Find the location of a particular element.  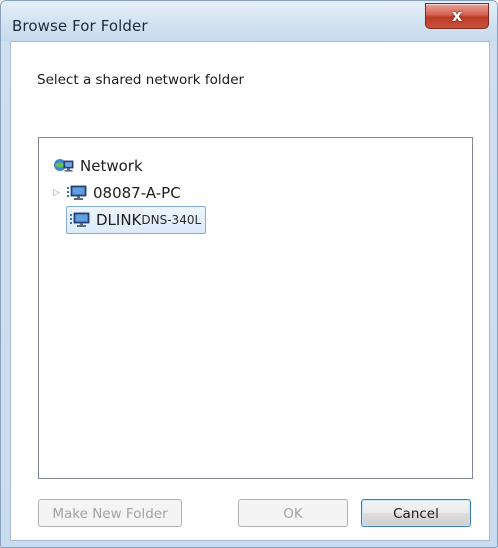

network-globe-icon is located at coordinates (64, 165).